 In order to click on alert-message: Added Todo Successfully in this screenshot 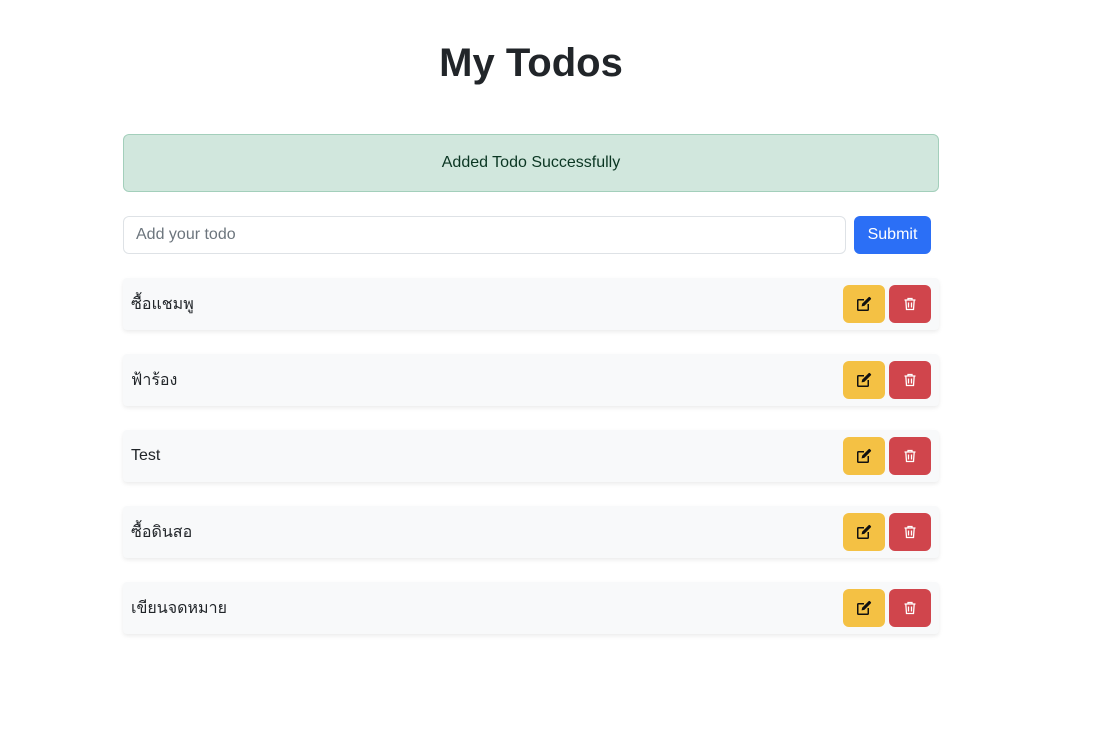, I will do `click(531, 162)`.